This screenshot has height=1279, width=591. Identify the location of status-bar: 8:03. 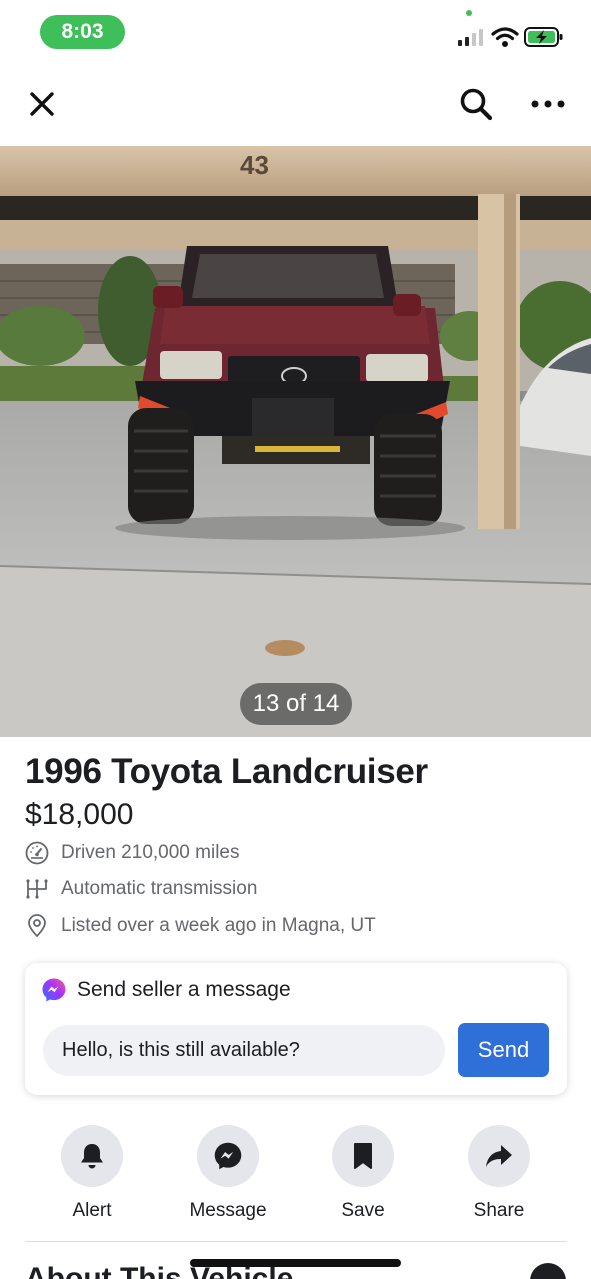
(295, 31).